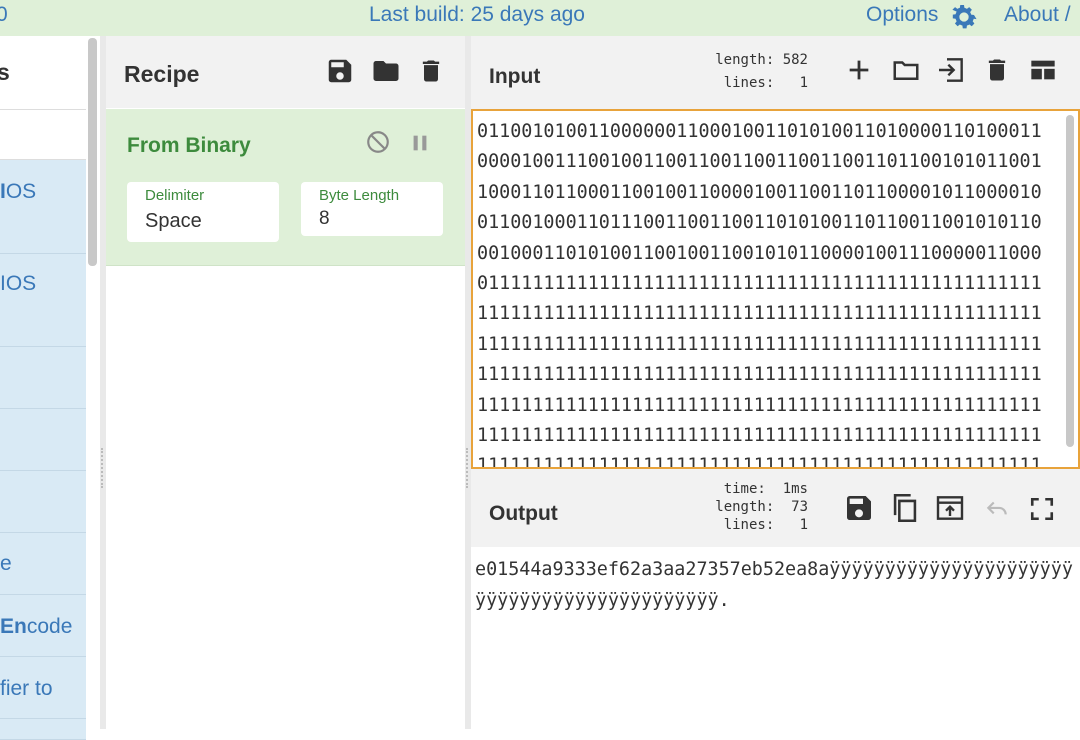 The width and height of the screenshot is (1080, 740). I want to click on output-lines-label: lines:, so click(749, 525).